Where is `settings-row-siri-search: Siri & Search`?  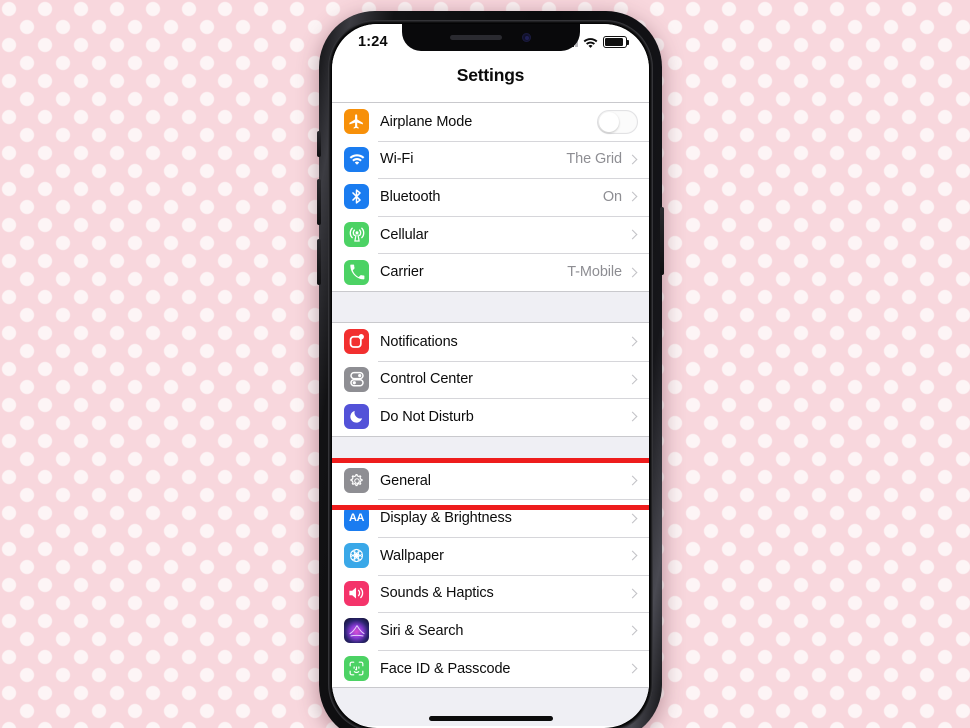
settings-row-siri-search: Siri & Search is located at coordinates (490, 631).